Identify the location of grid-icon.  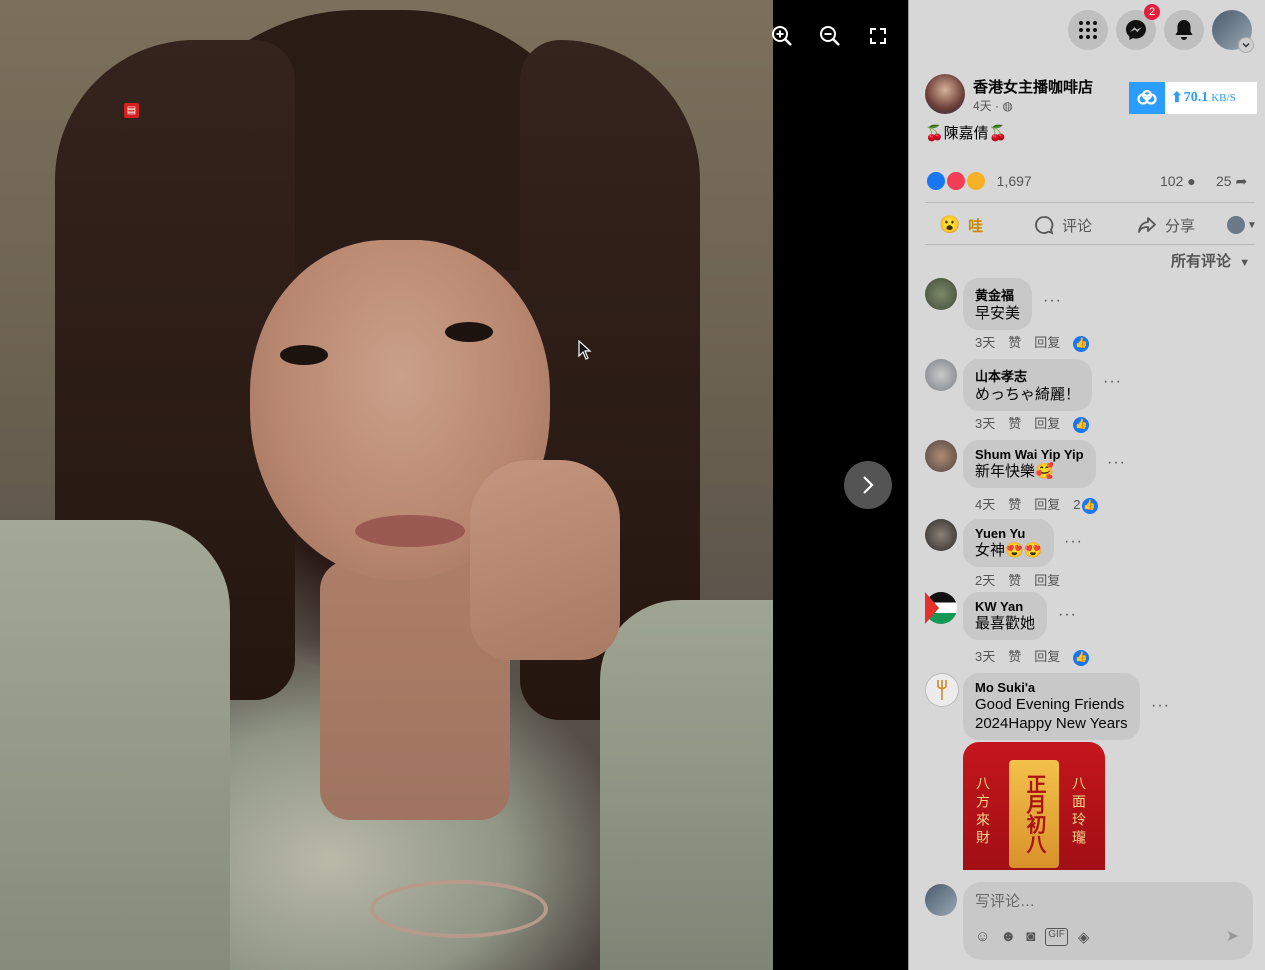
(1088, 30).